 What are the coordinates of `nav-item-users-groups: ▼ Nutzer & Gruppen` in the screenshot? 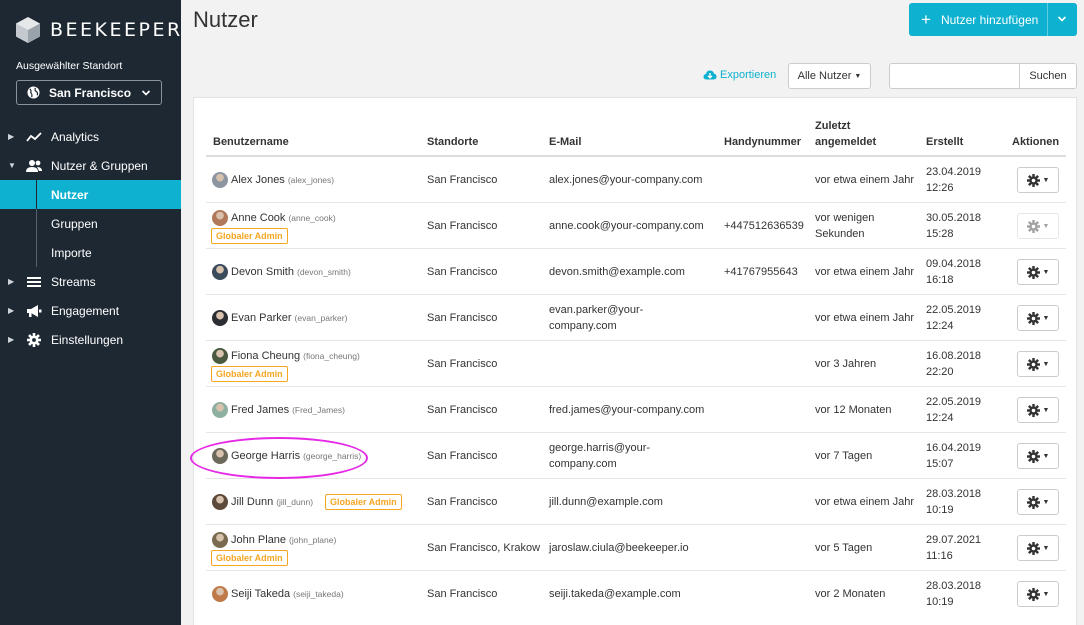 It's located at (90, 165).